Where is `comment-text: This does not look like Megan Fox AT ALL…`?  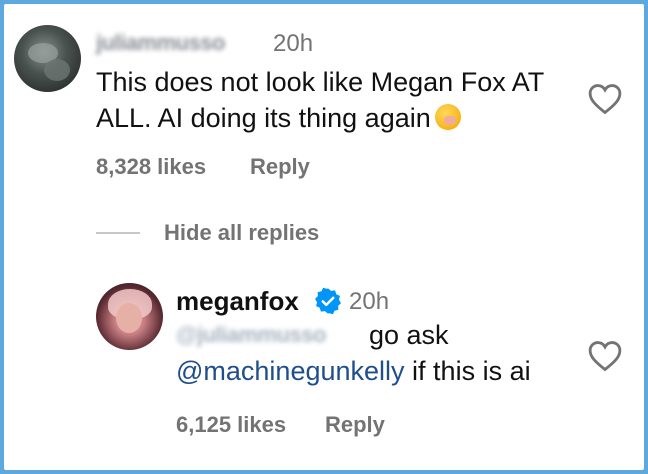
comment-text: This does not look like Megan Fox AT ALL… is located at coordinates (341, 100).